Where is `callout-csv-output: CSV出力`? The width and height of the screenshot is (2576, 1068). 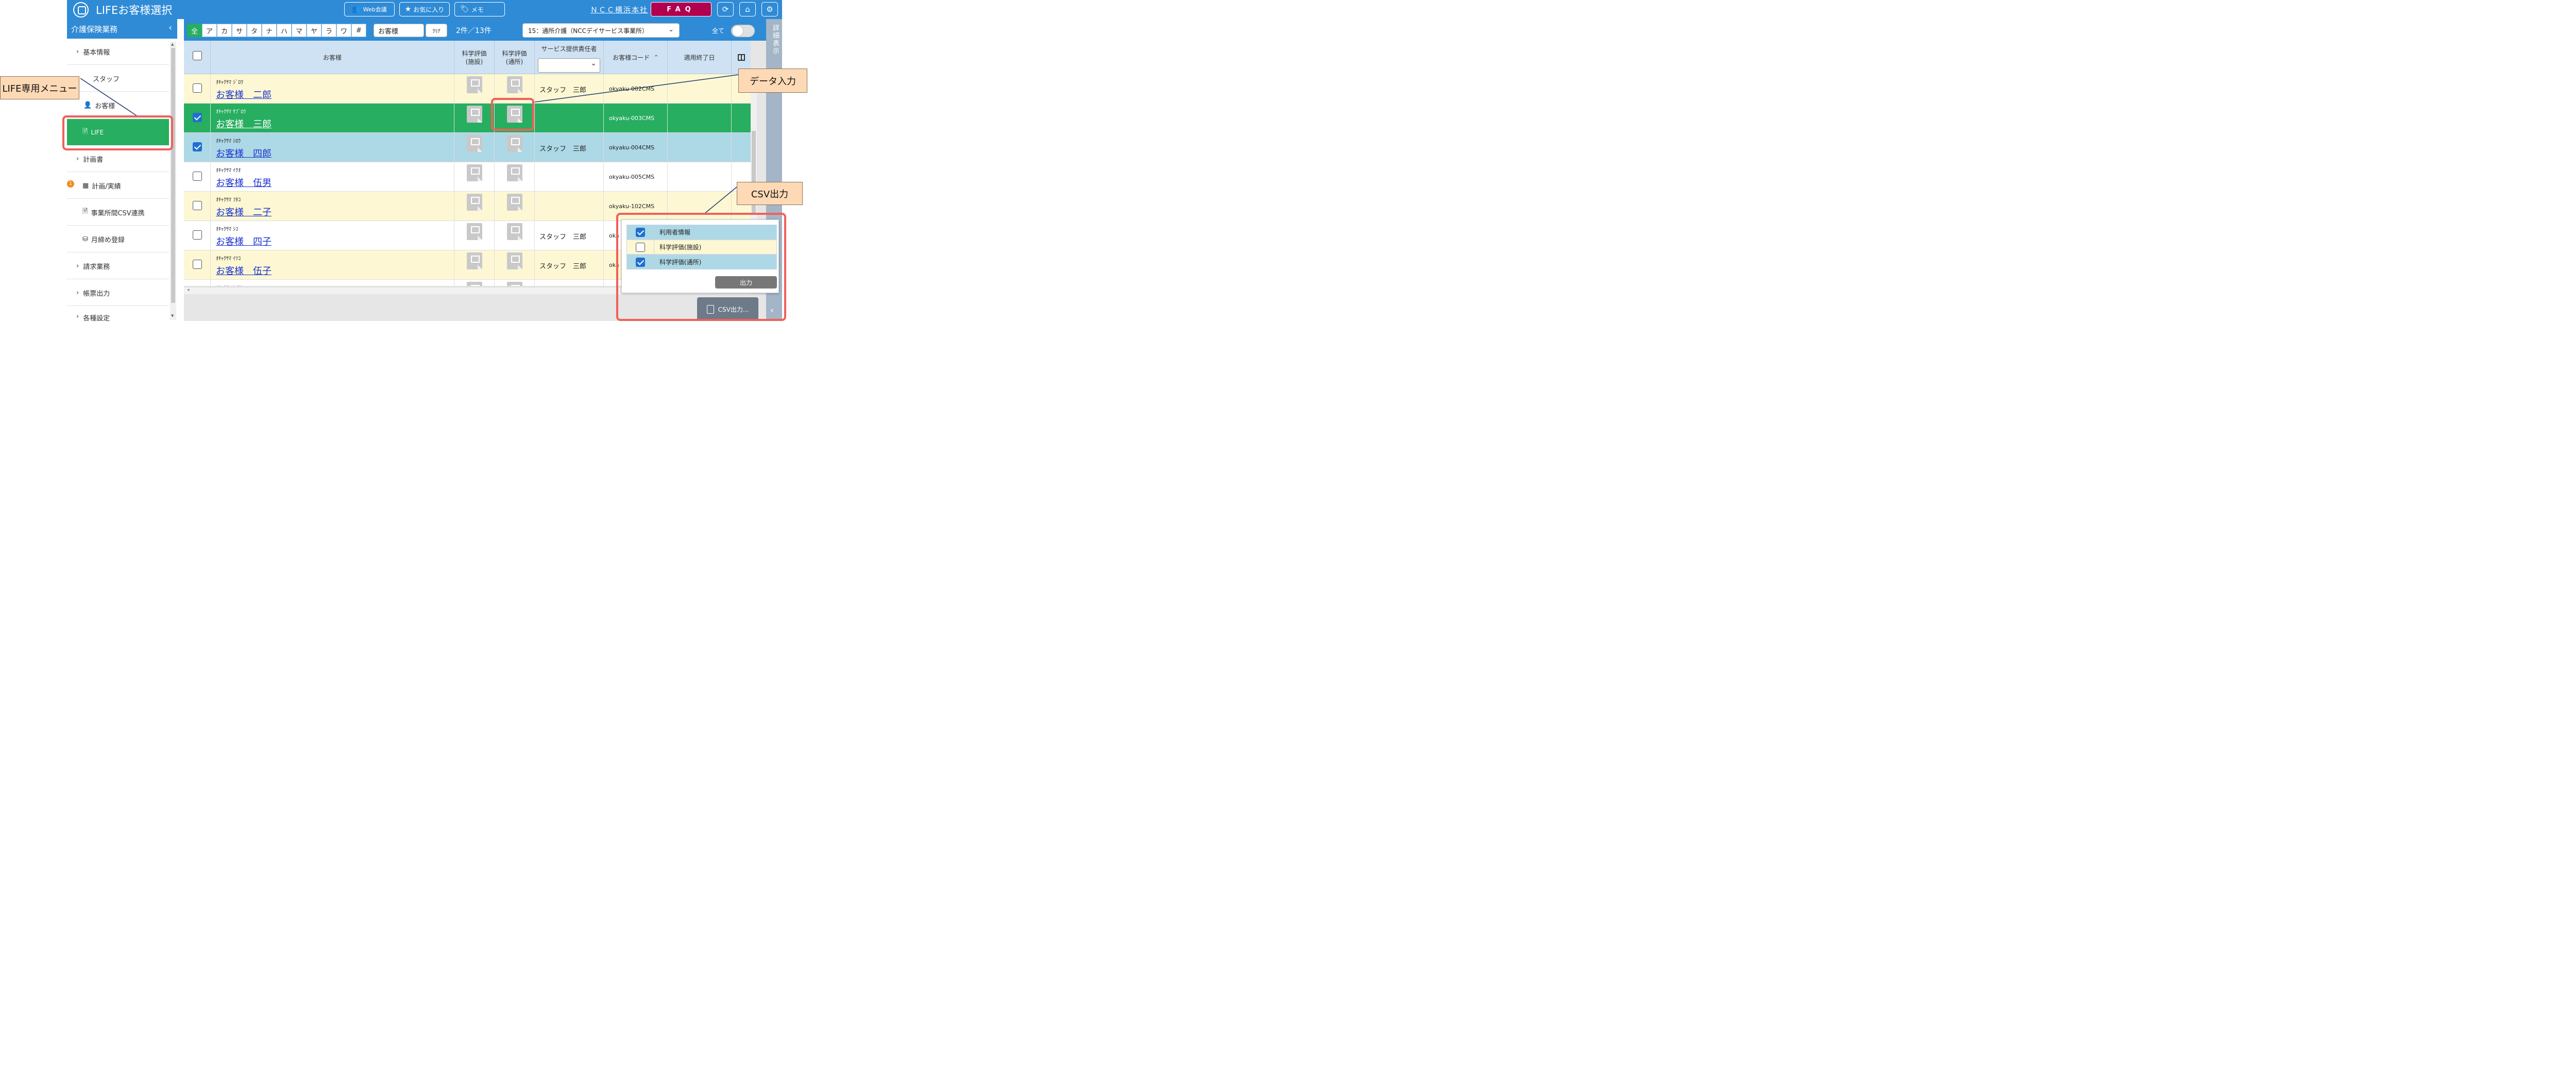 callout-csv-output: CSV出力 is located at coordinates (770, 194).